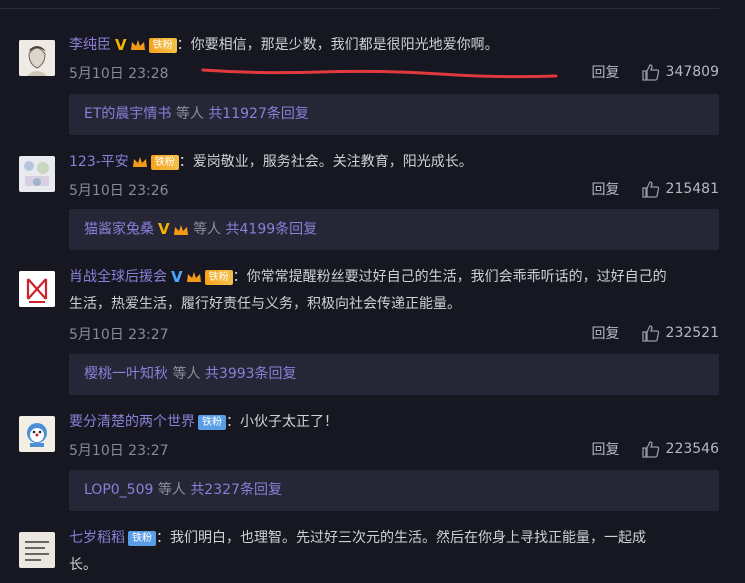 The width and height of the screenshot is (745, 583). Describe the element at coordinates (83, 565) in the screenshot. I see `comment-text-continued: 长。` at that location.